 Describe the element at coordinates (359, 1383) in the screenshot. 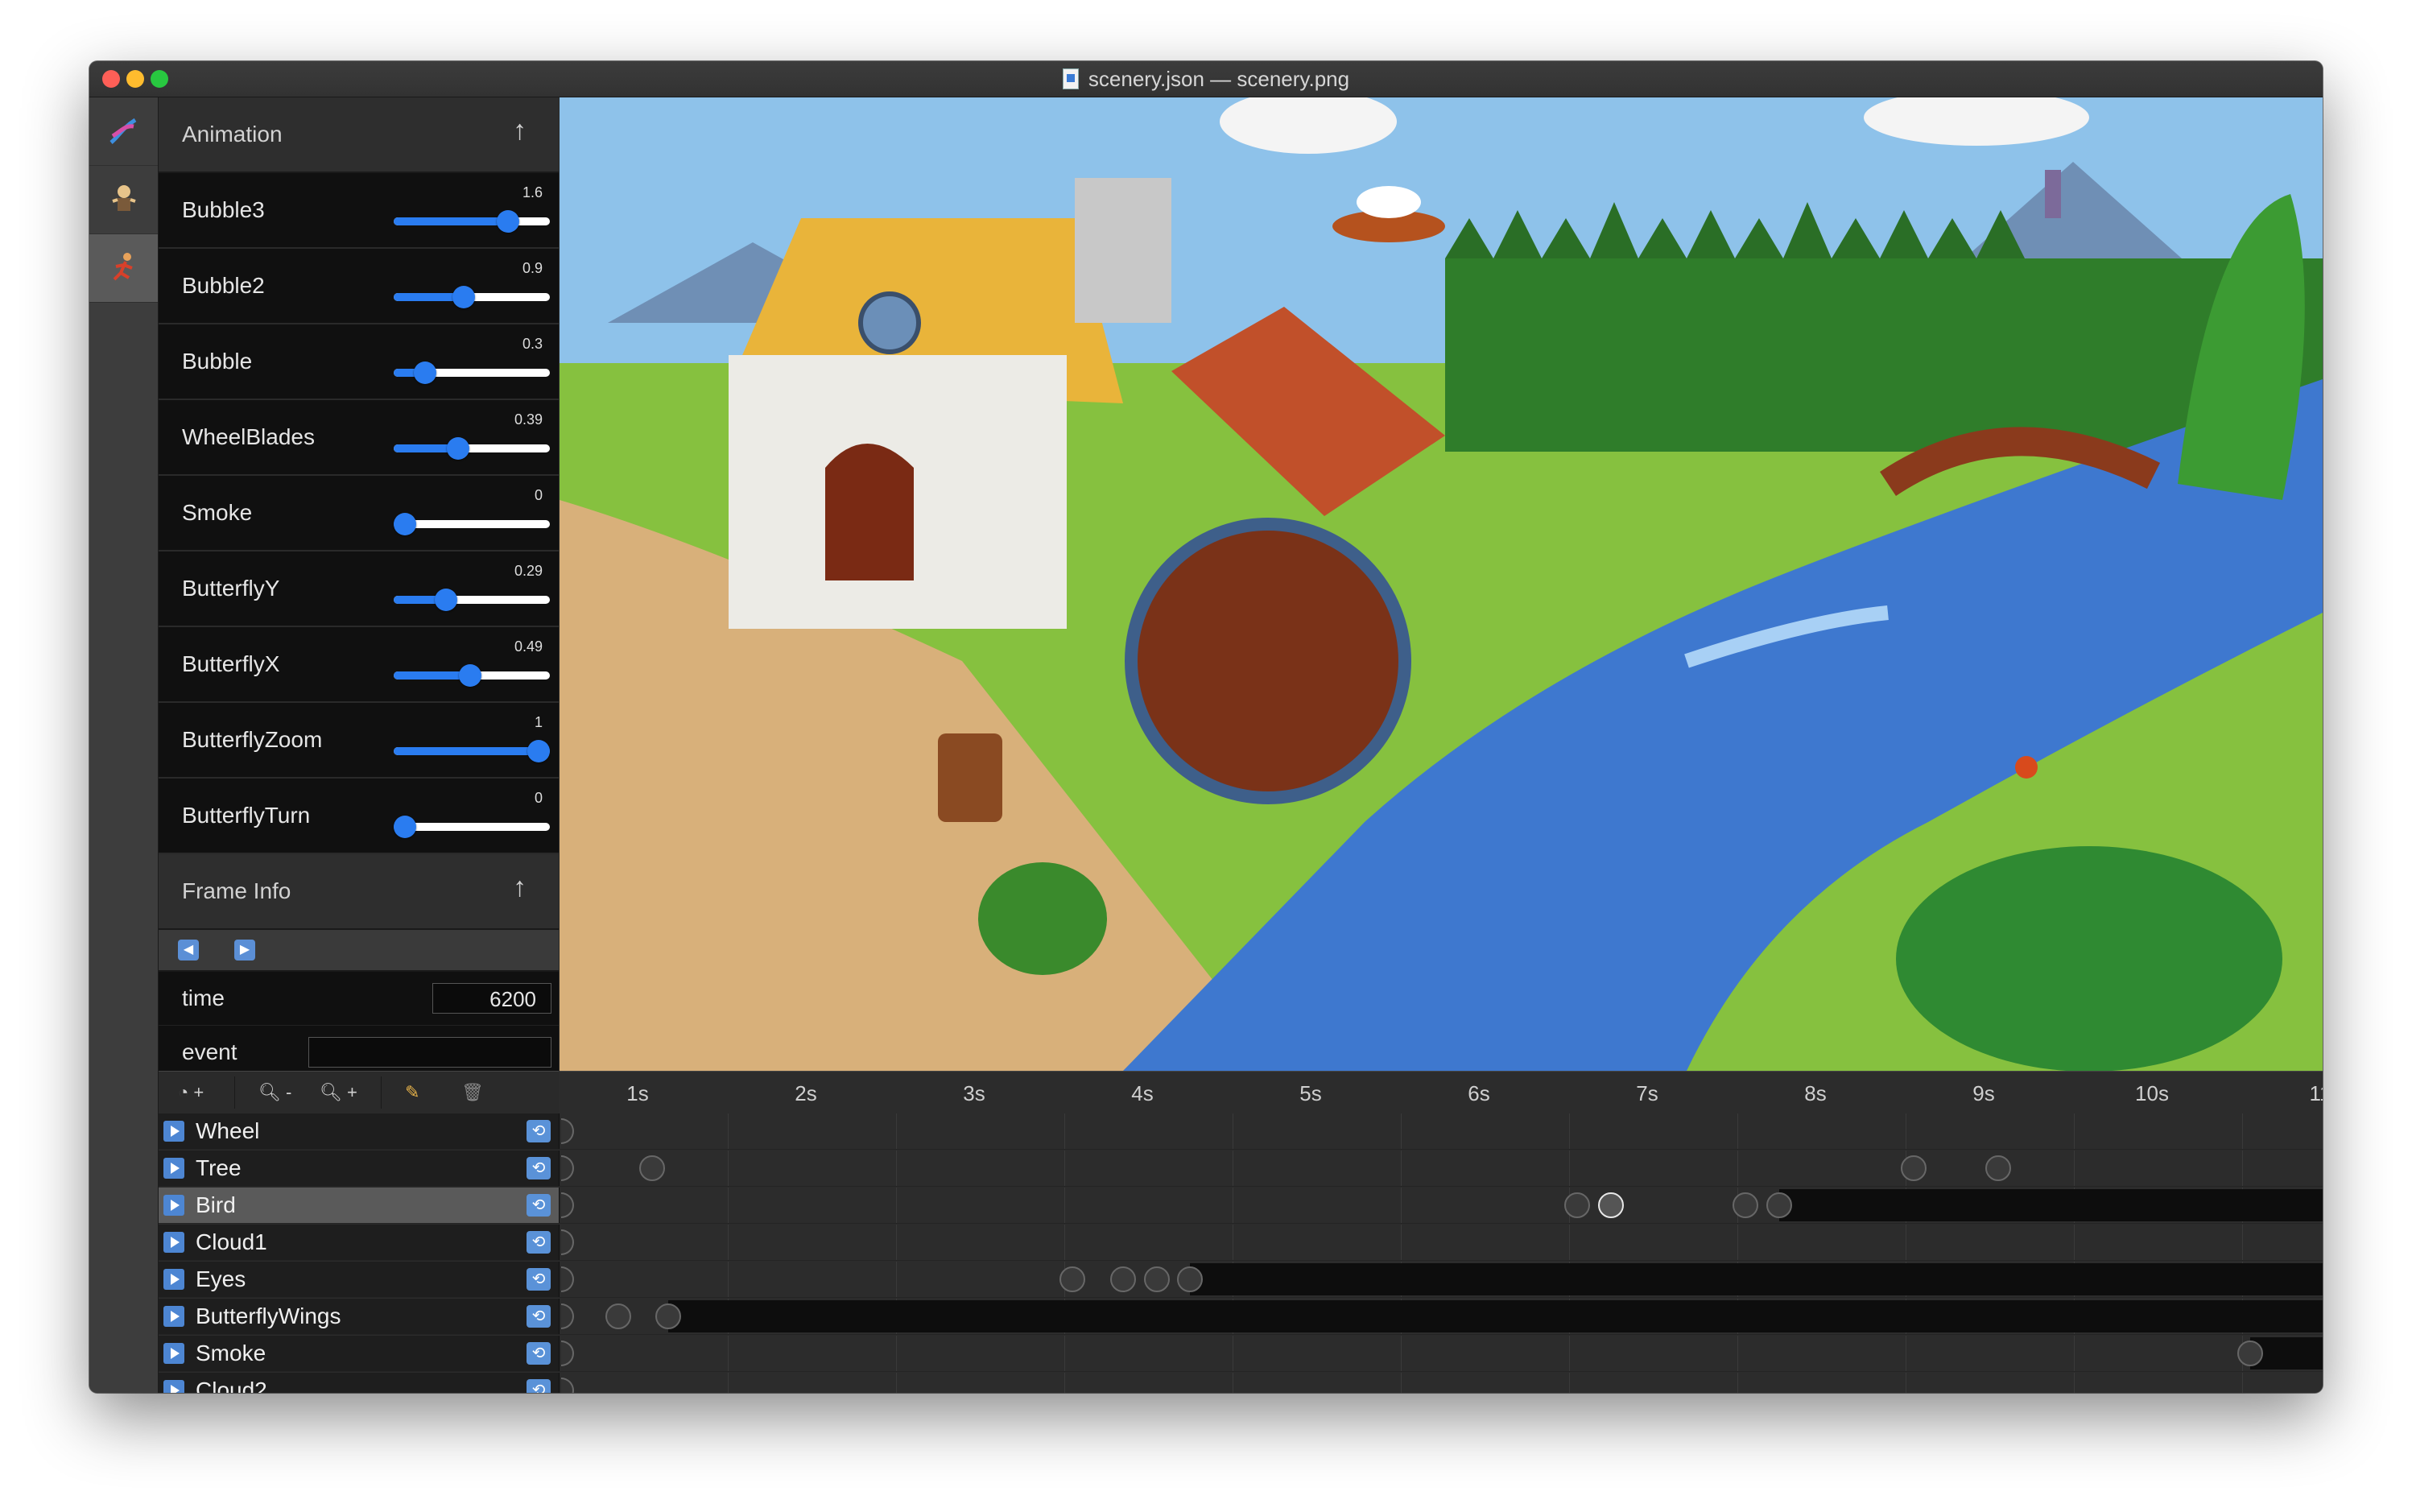

I see `track-header: Cloud2 ⟲` at that location.